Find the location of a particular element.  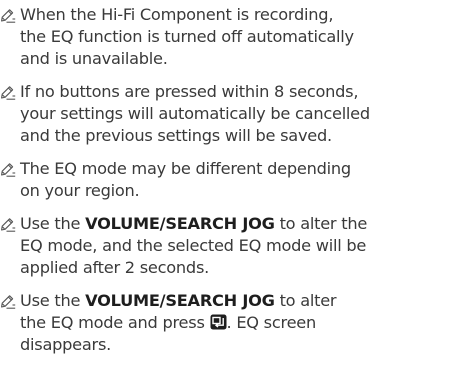

note-line: disappears. is located at coordinates (236, 345).